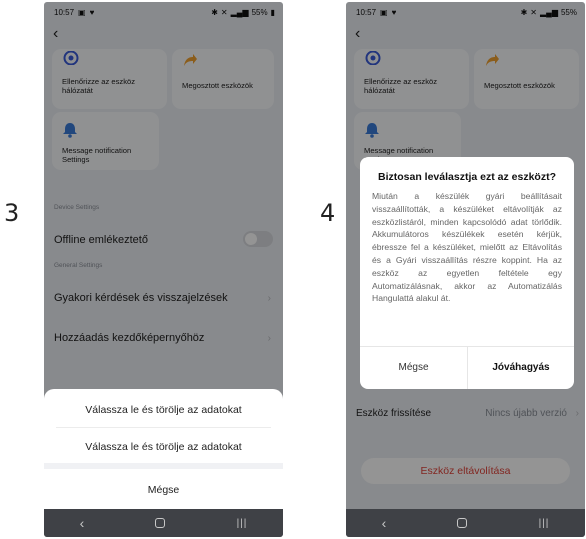  Describe the element at coordinates (328, 213) in the screenshot. I see `step-number-4: 4` at that location.